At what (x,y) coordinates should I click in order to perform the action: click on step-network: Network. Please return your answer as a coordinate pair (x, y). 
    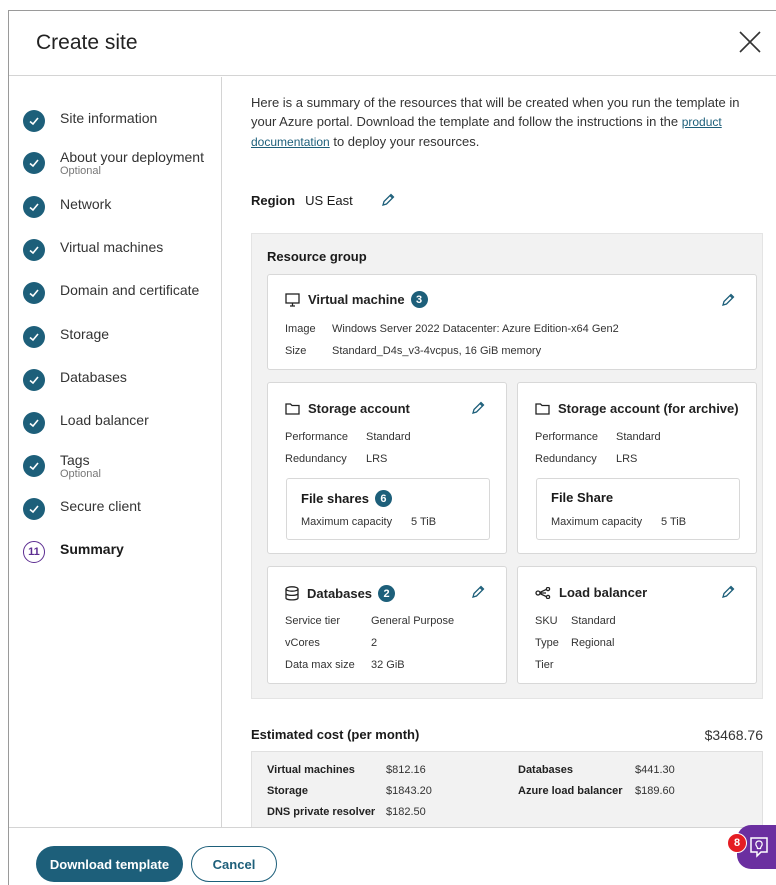
    Looking at the image, I should click on (67, 207).